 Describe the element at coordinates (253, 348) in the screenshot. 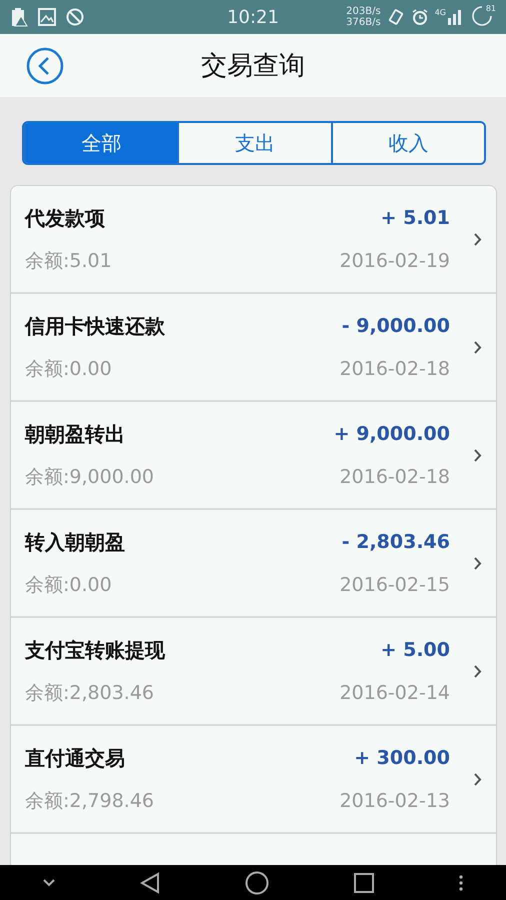

I see `transaction-row: 信用卡快速还款 - 9,000.00 余额:0.00 2016-02-18` at that location.